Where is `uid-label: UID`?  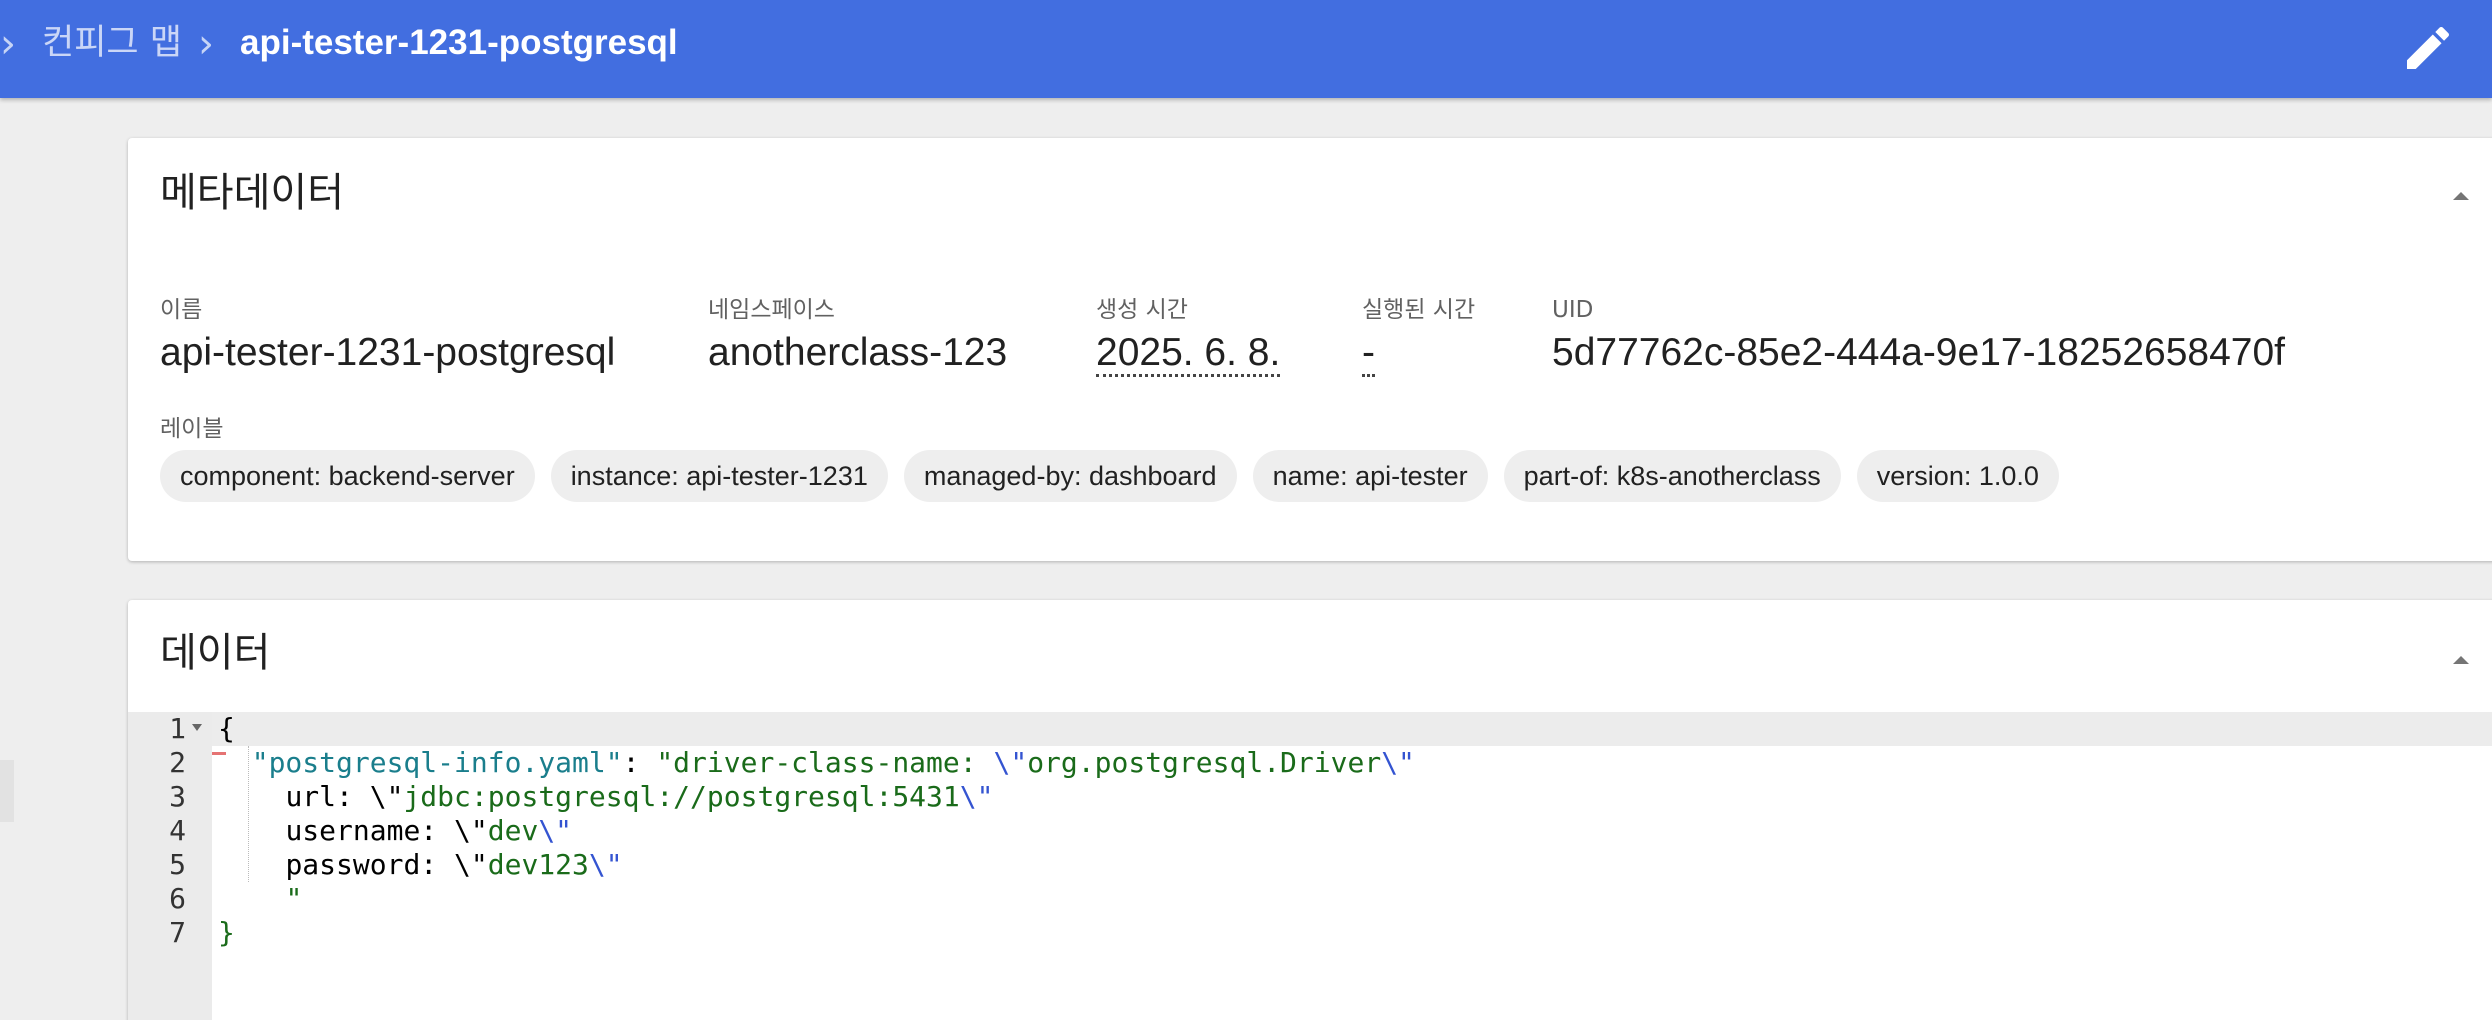 uid-label: UID is located at coordinates (1573, 310).